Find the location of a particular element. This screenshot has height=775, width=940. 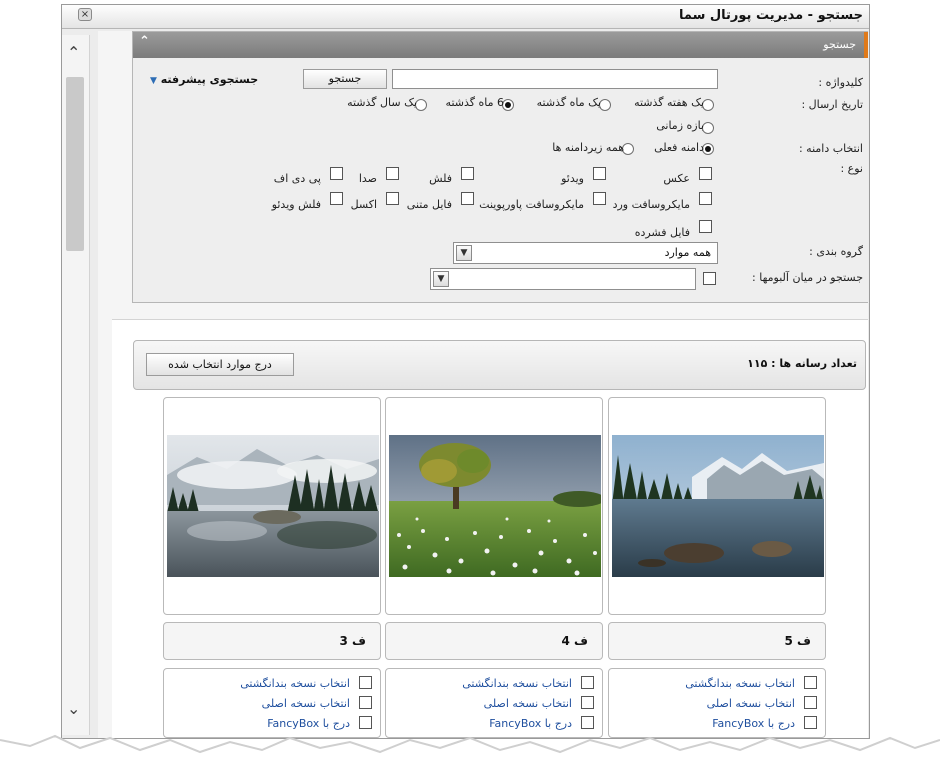

type-checkbox-zip is located at coordinates (705, 226).